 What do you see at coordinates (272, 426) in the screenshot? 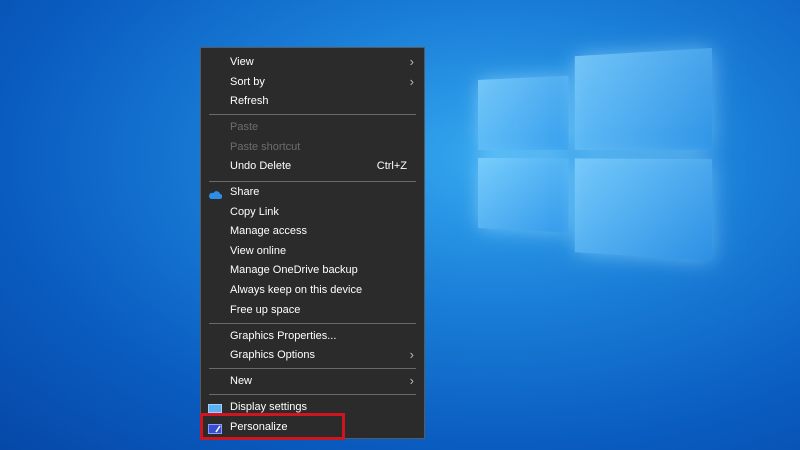
I see `personalize-highlight-box` at bounding box center [272, 426].